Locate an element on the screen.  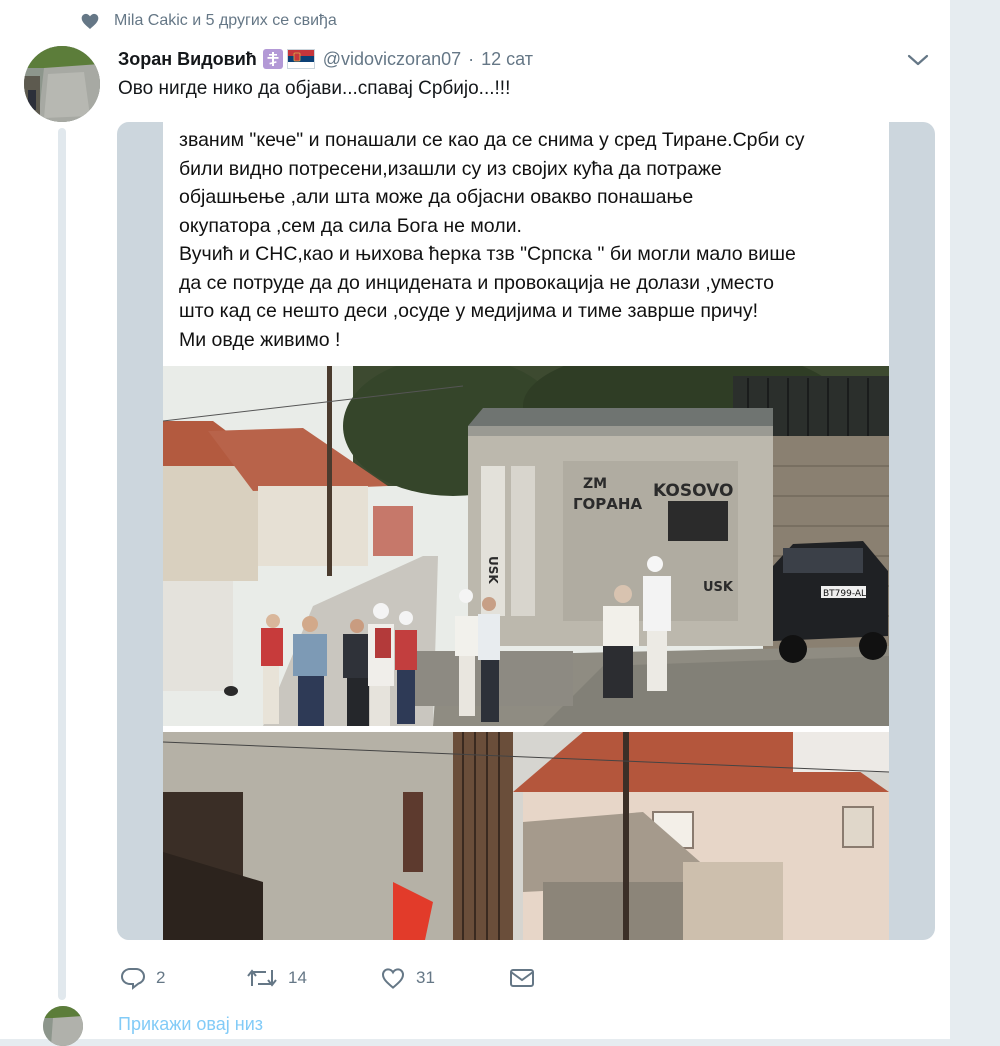
graffiti-text: ZM is located at coordinates (595, 484).